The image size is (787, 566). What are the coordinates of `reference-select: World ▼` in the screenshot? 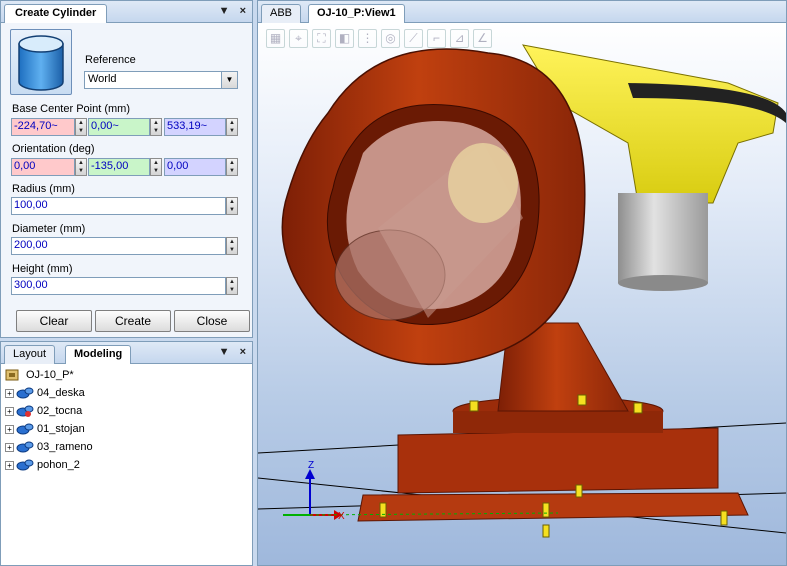 It's located at (161, 80).